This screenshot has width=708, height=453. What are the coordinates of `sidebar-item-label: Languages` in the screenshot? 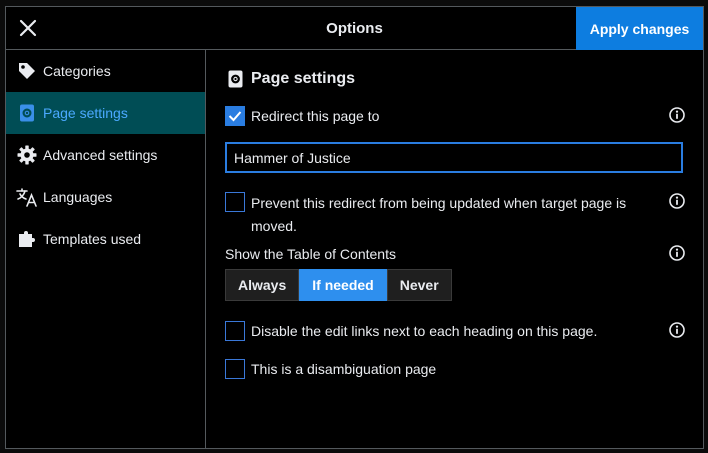 It's located at (78, 197).